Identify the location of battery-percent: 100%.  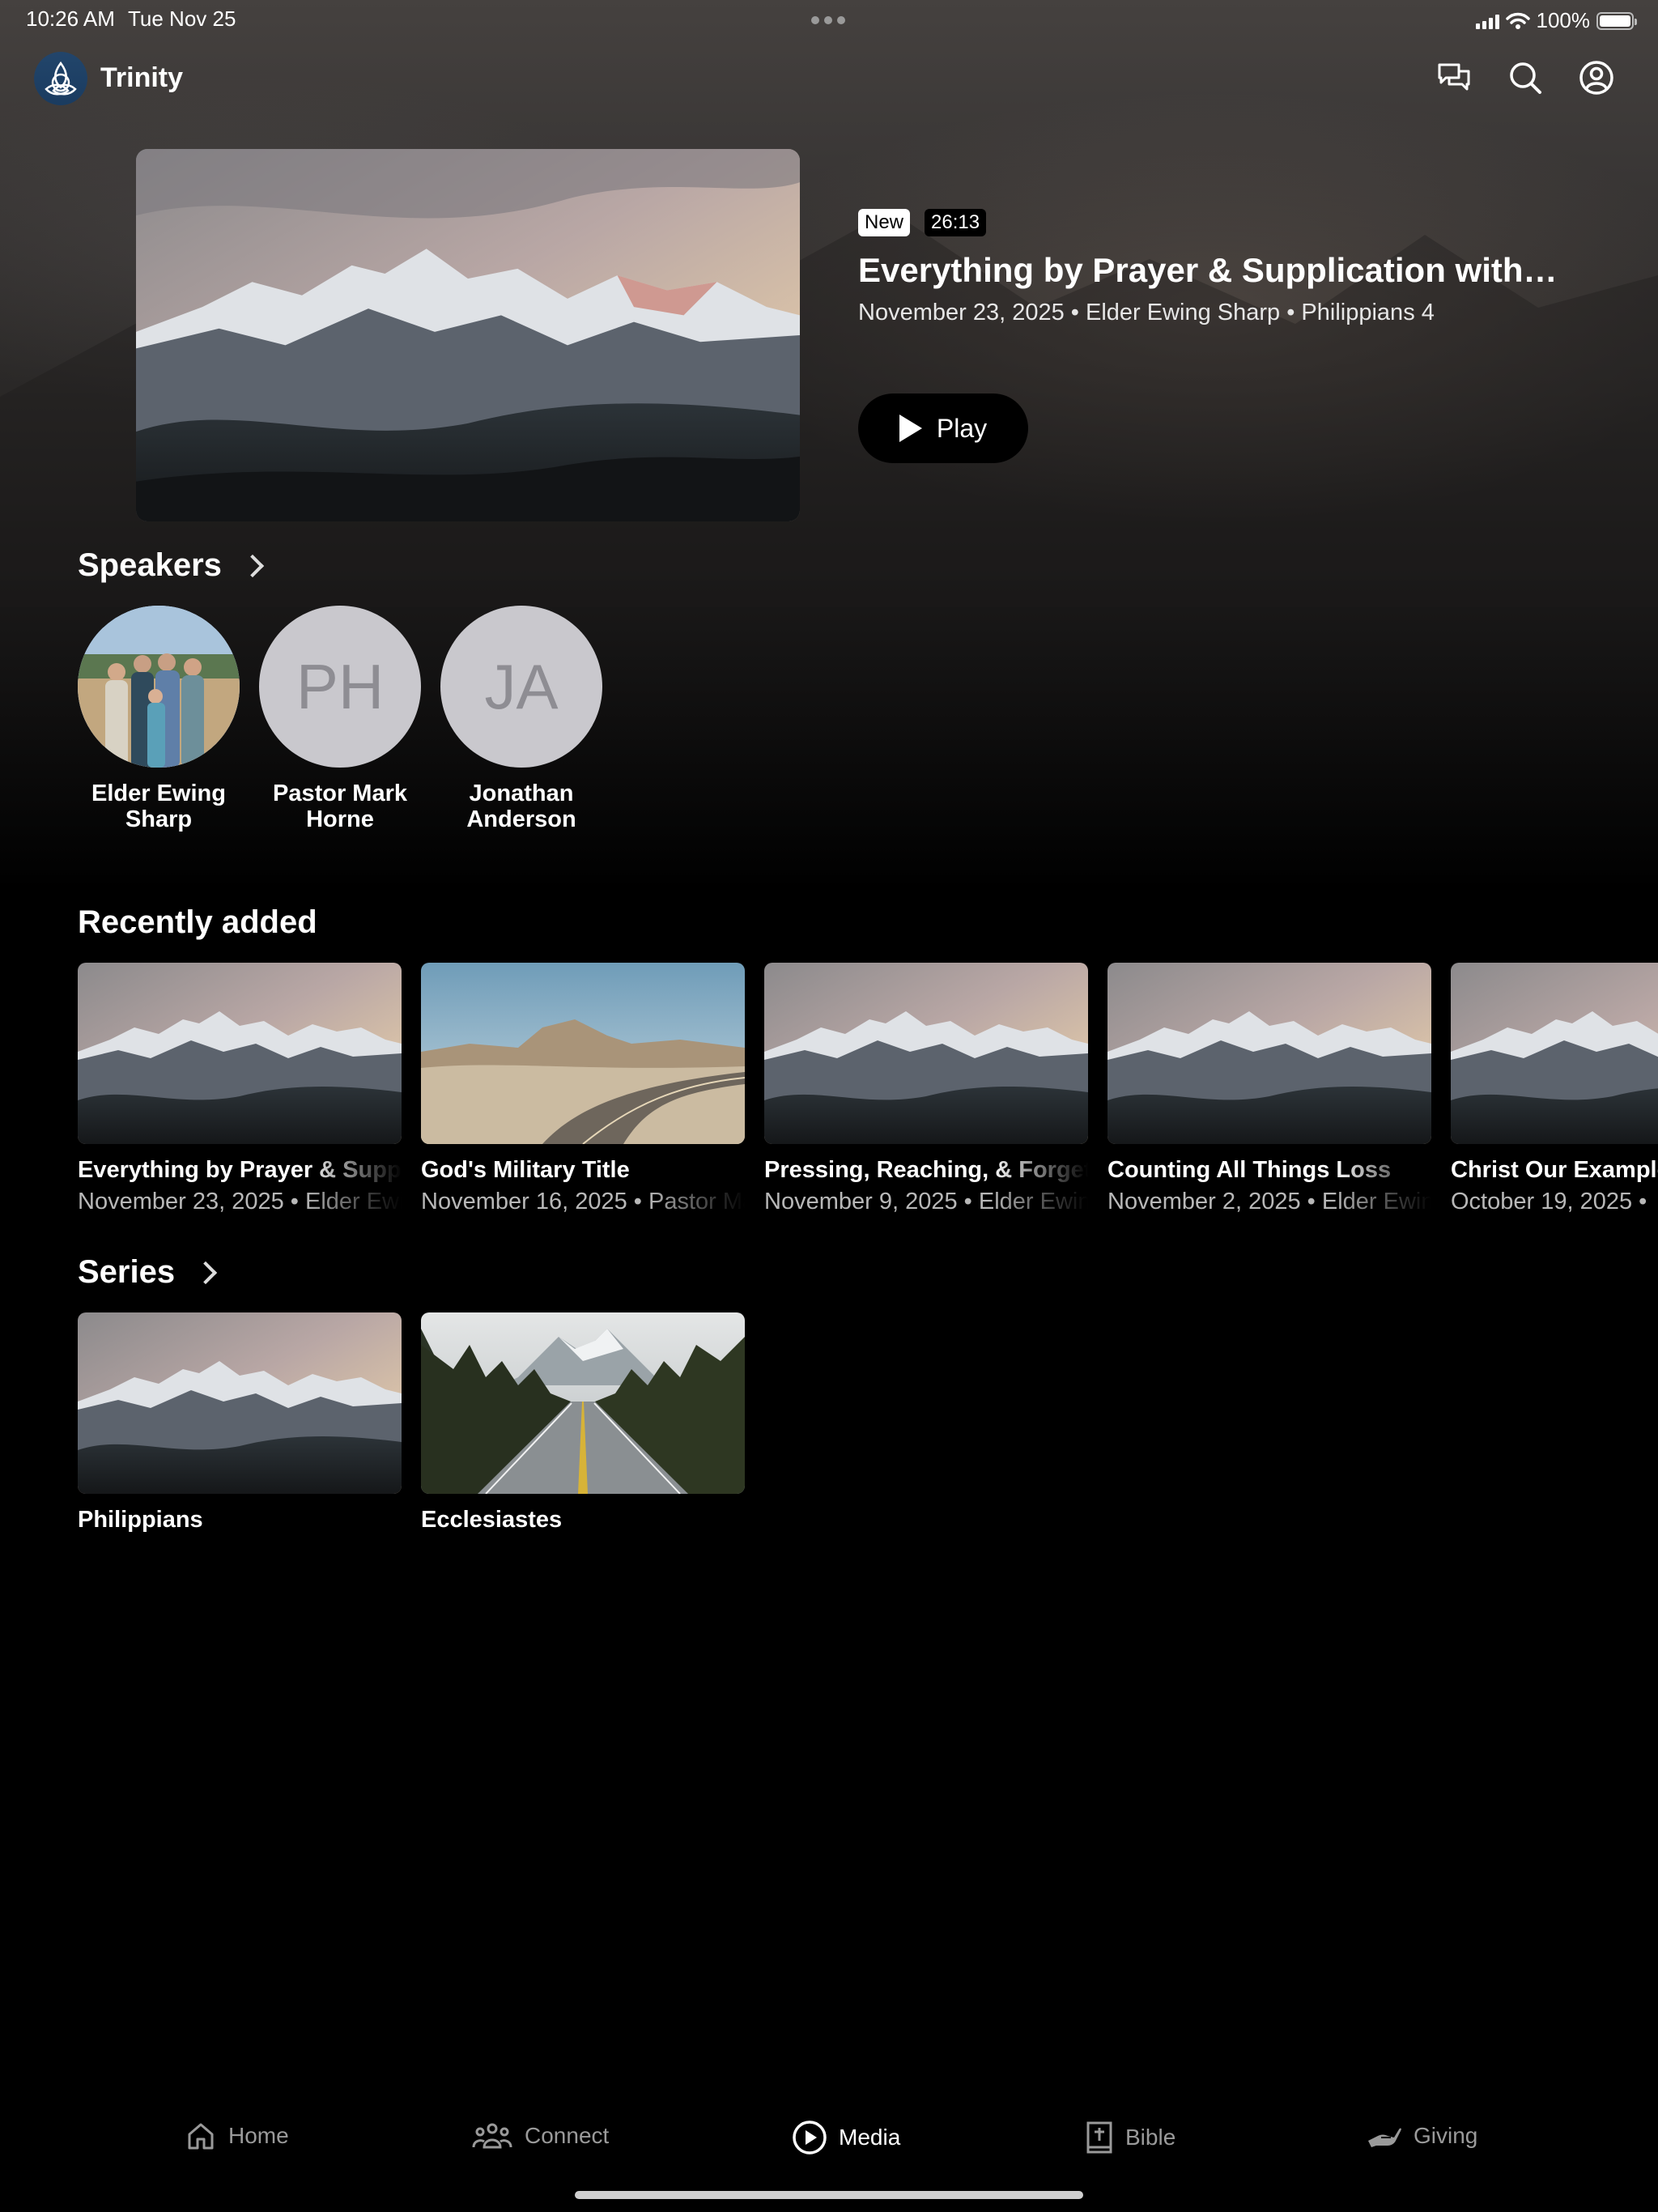
(1563, 20).